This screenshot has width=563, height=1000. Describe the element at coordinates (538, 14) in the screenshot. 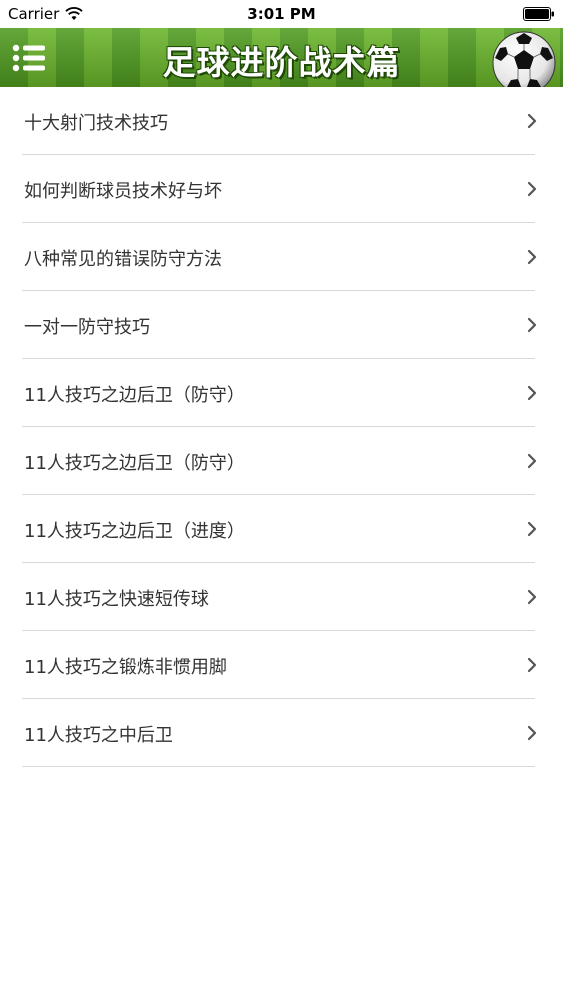

I see `battery-icon` at that location.